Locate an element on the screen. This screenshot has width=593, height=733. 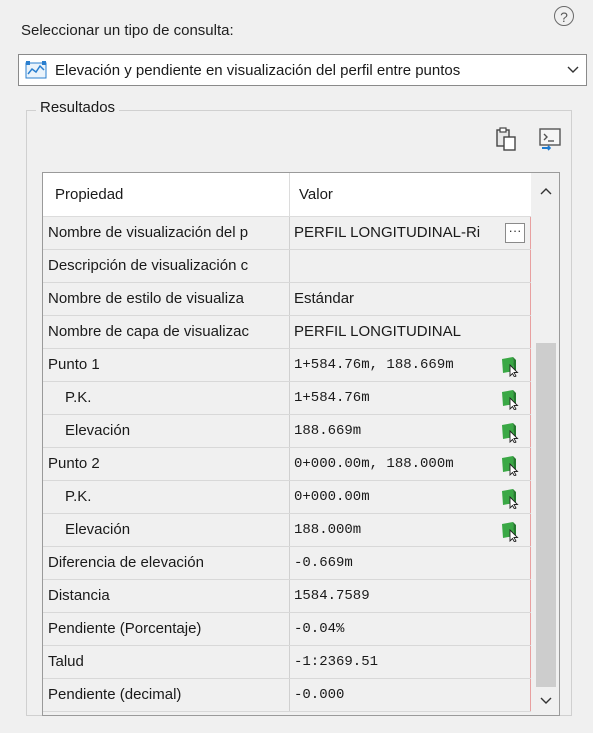
property-name: Pendiente (decimal) is located at coordinates (115, 694).